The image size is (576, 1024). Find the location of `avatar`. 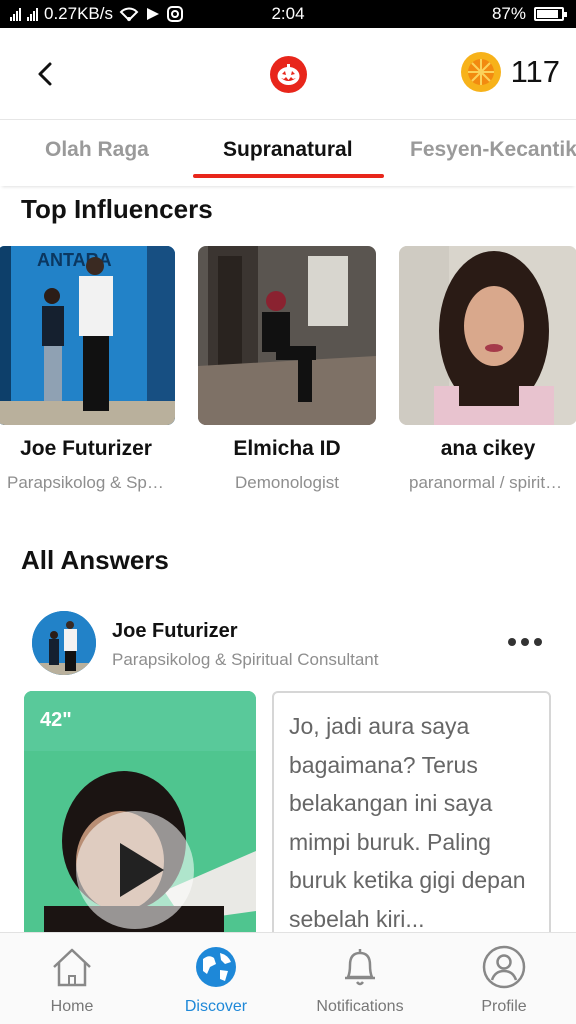

avatar is located at coordinates (64, 643).